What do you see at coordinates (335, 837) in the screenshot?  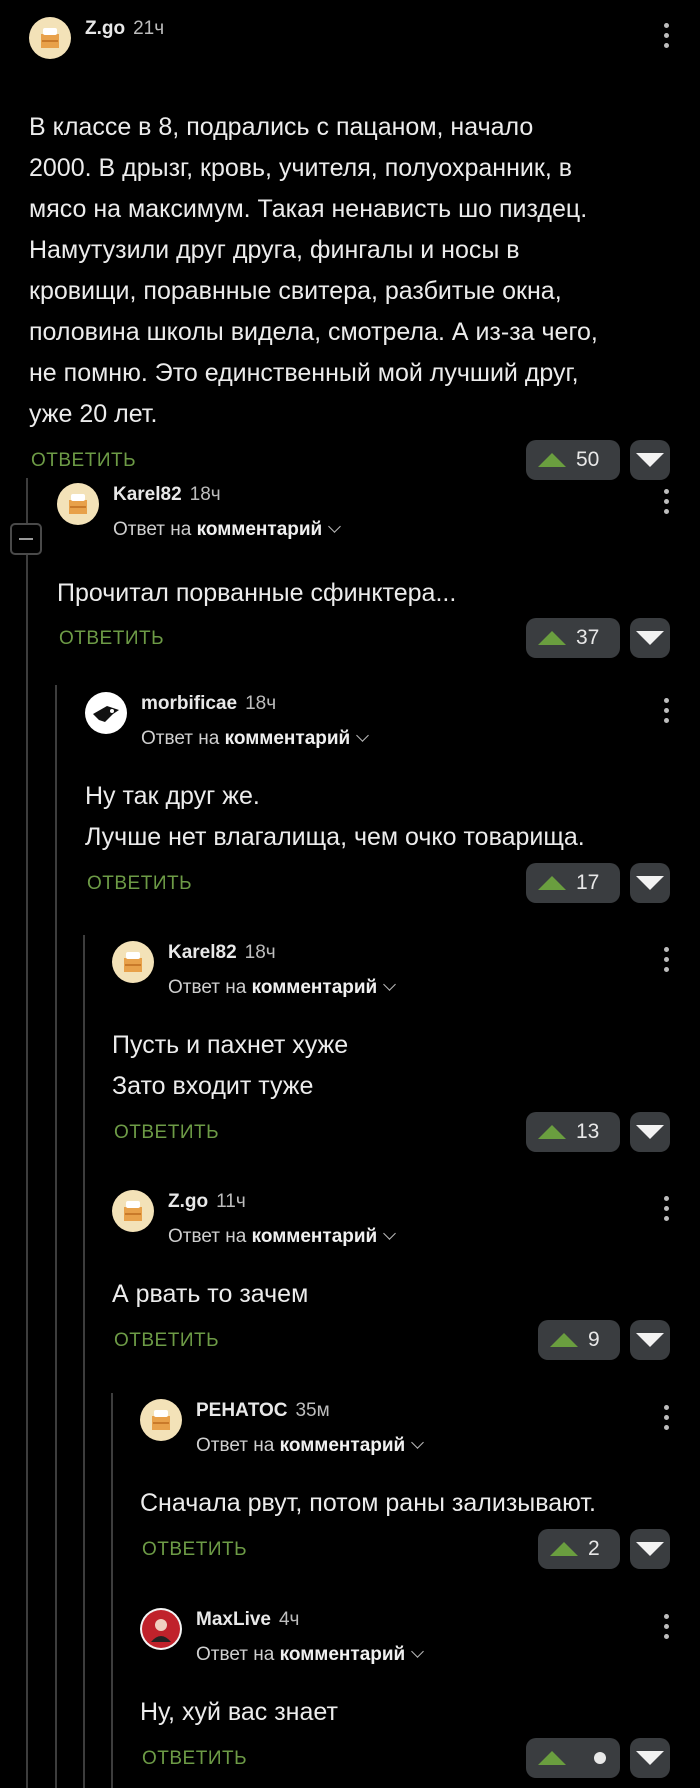 I see `comment-text-line: Лучше нет влагалища, чем очко товарища.` at bounding box center [335, 837].